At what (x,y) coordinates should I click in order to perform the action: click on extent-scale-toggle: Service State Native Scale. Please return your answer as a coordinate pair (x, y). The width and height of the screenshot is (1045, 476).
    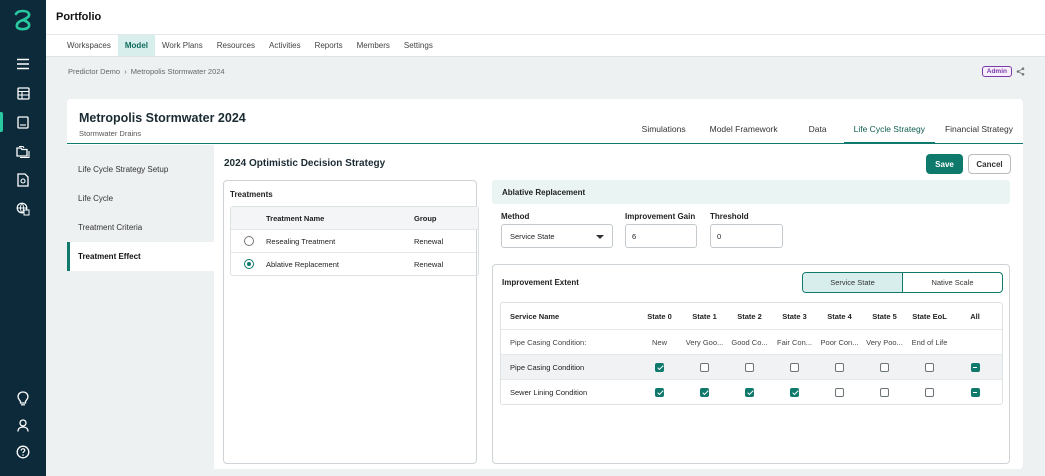
    Looking at the image, I should click on (902, 282).